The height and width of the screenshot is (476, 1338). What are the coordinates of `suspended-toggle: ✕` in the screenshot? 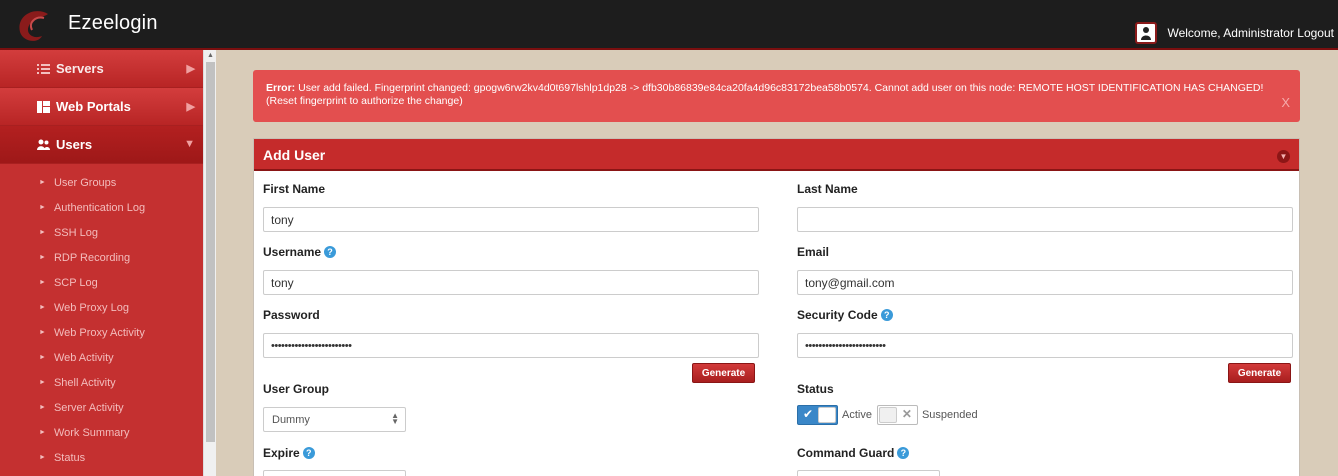 It's located at (897, 415).